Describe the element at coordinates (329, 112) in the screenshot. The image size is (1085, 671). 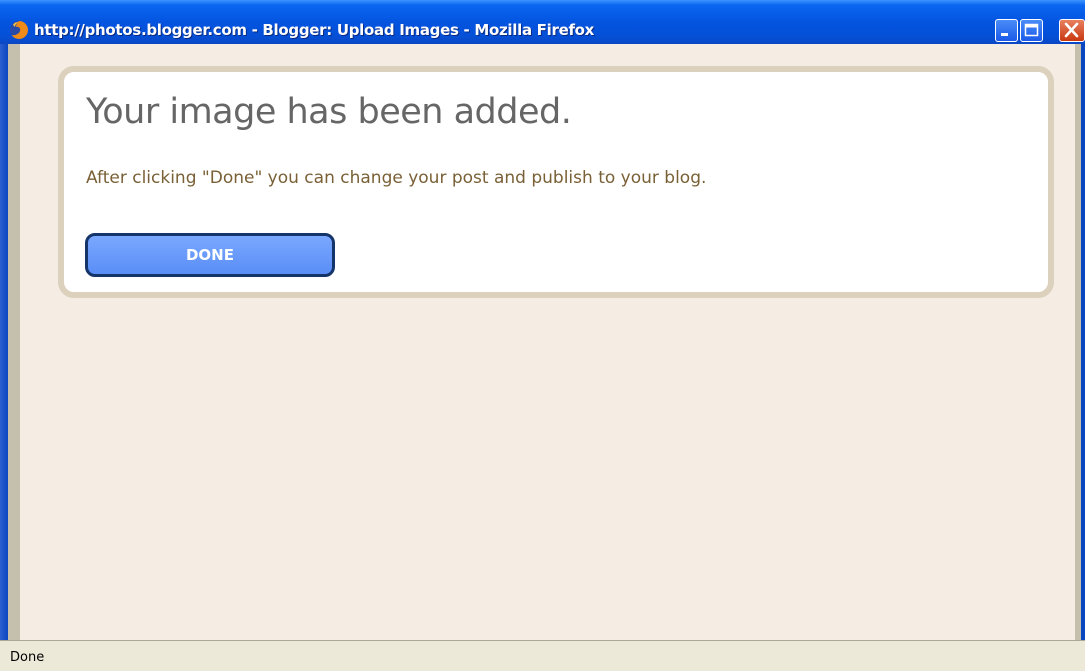
I see `page-title: Your image has been added.` at that location.